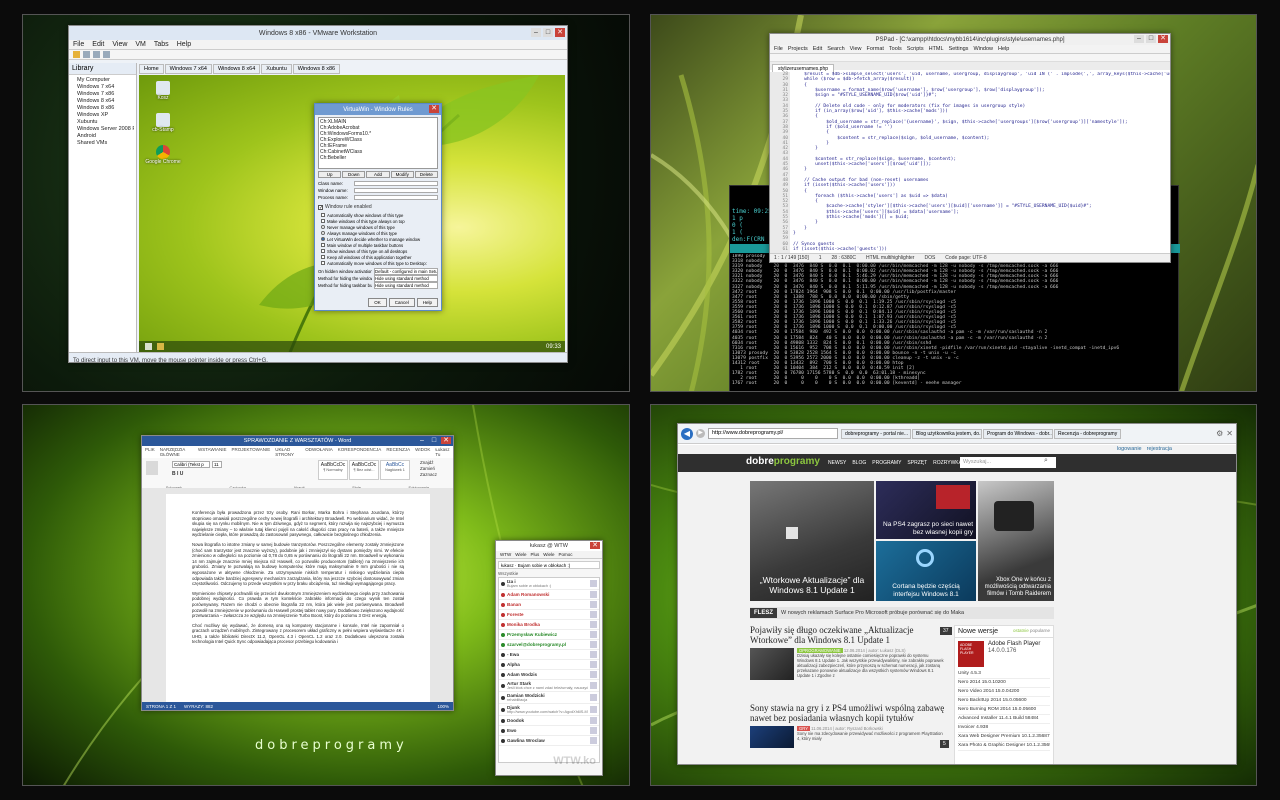 The image size is (1280, 800). What do you see at coordinates (549, 625) in the screenshot?
I see `contact-item: Monika Brodka` at bounding box center [549, 625].